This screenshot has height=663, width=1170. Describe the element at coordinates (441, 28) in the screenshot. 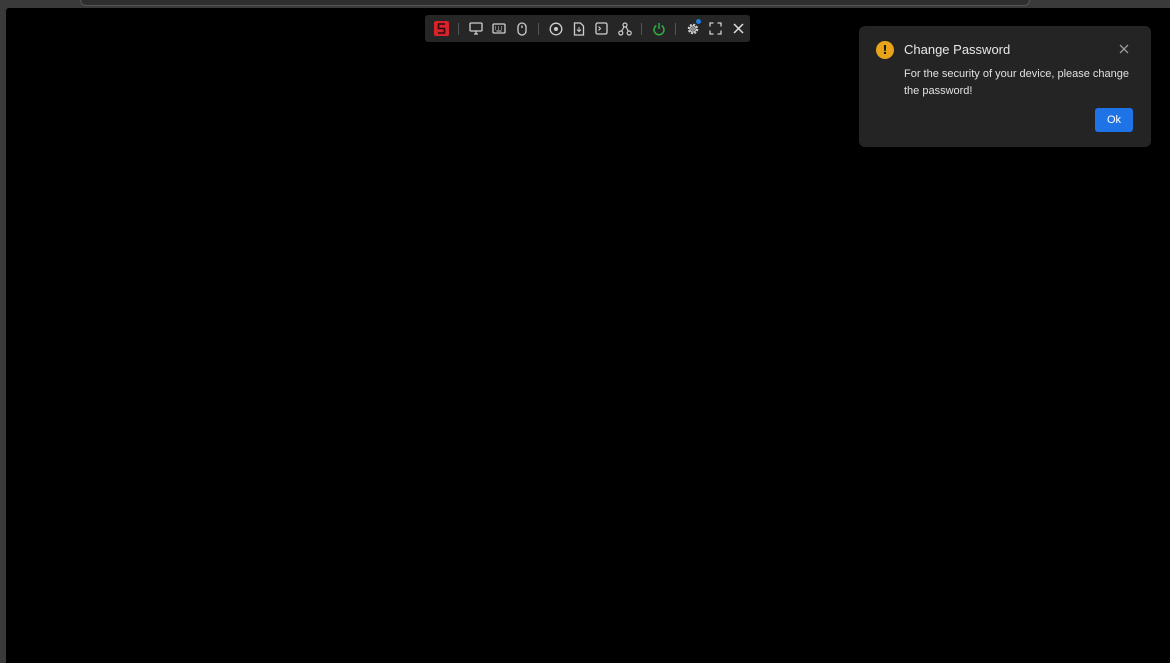

I see `logo-icon` at that location.